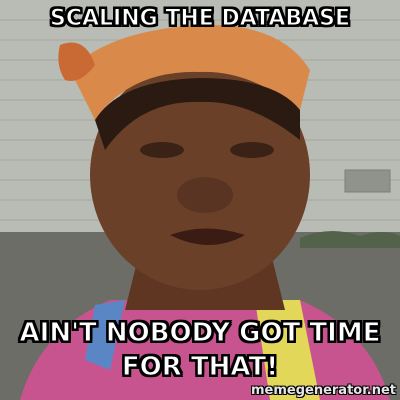  What do you see at coordinates (205, 195) in the screenshot?
I see `nose` at bounding box center [205, 195].